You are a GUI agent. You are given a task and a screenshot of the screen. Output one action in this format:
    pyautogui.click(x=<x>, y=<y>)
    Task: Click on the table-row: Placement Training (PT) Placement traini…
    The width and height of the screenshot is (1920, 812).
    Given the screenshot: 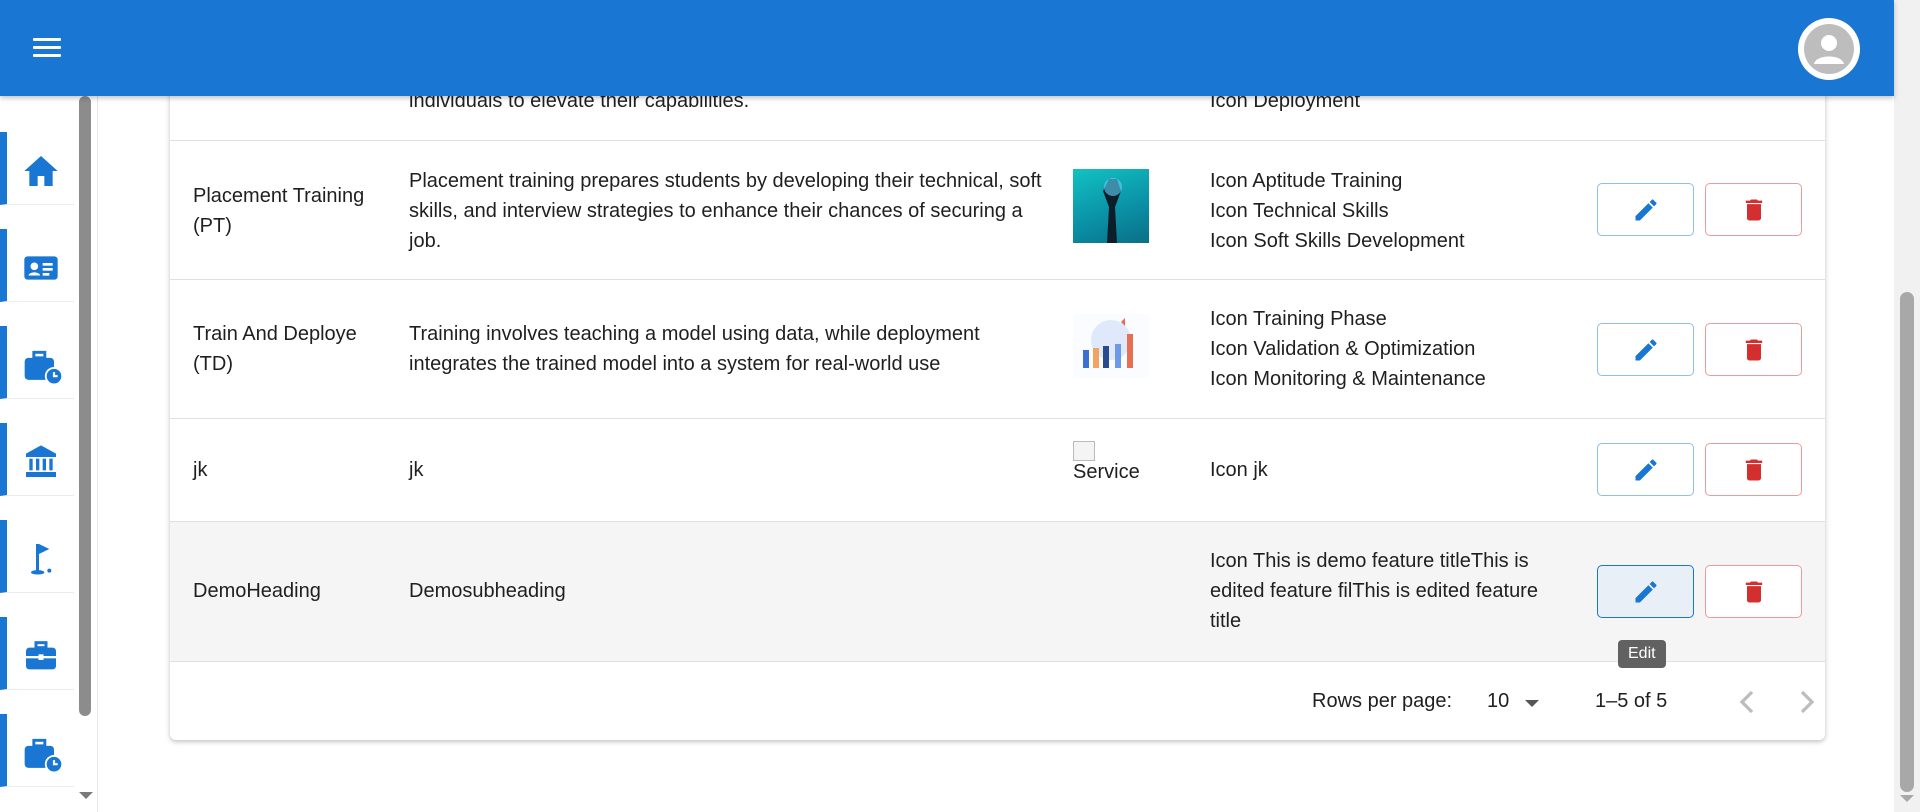 What is the action you would take?
    pyautogui.click(x=997, y=210)
    